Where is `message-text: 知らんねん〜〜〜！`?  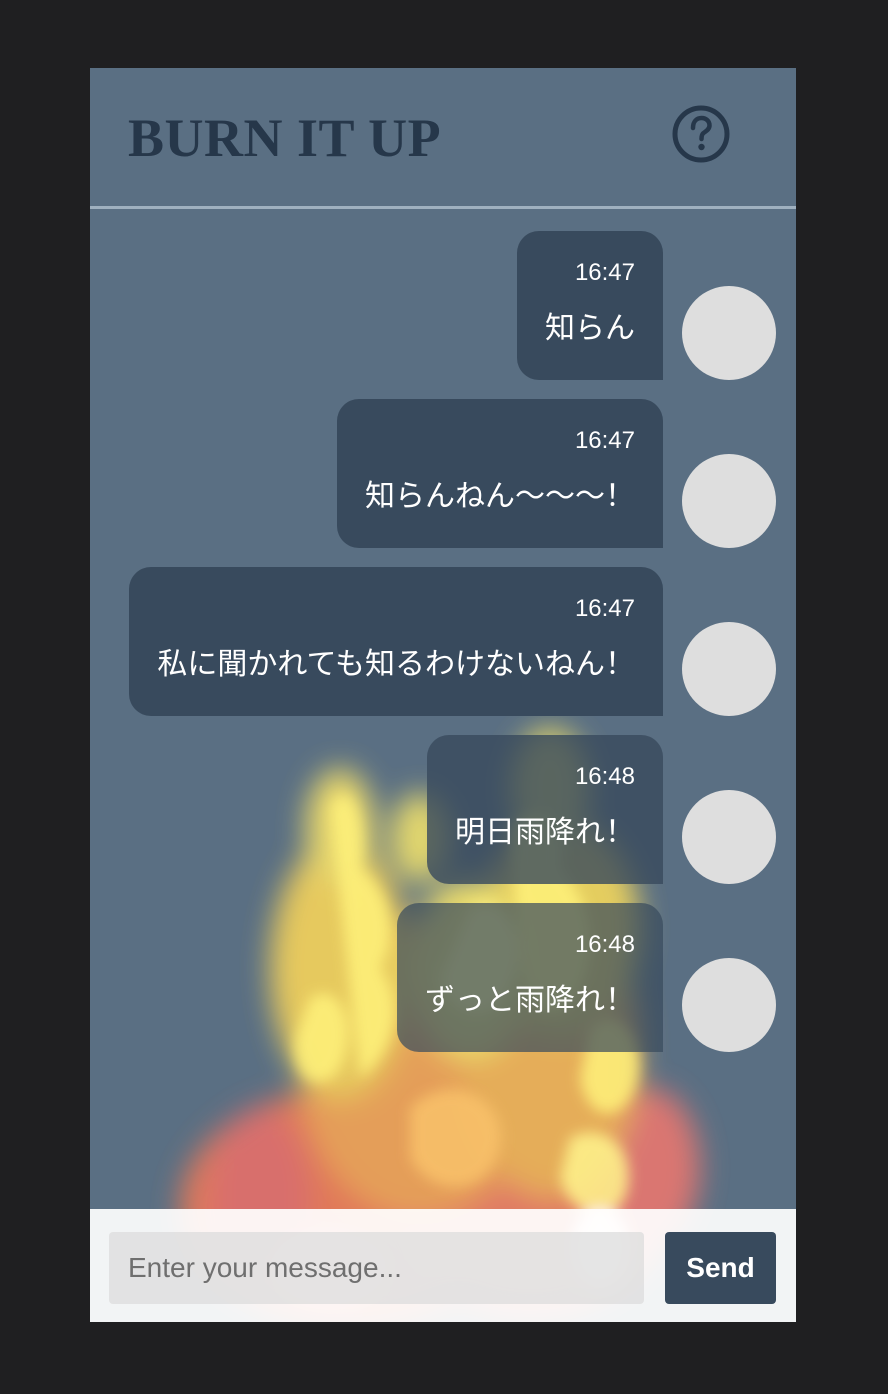 message-text: 知らんねん〜〜〜！ is located at coordinates (500, 496).